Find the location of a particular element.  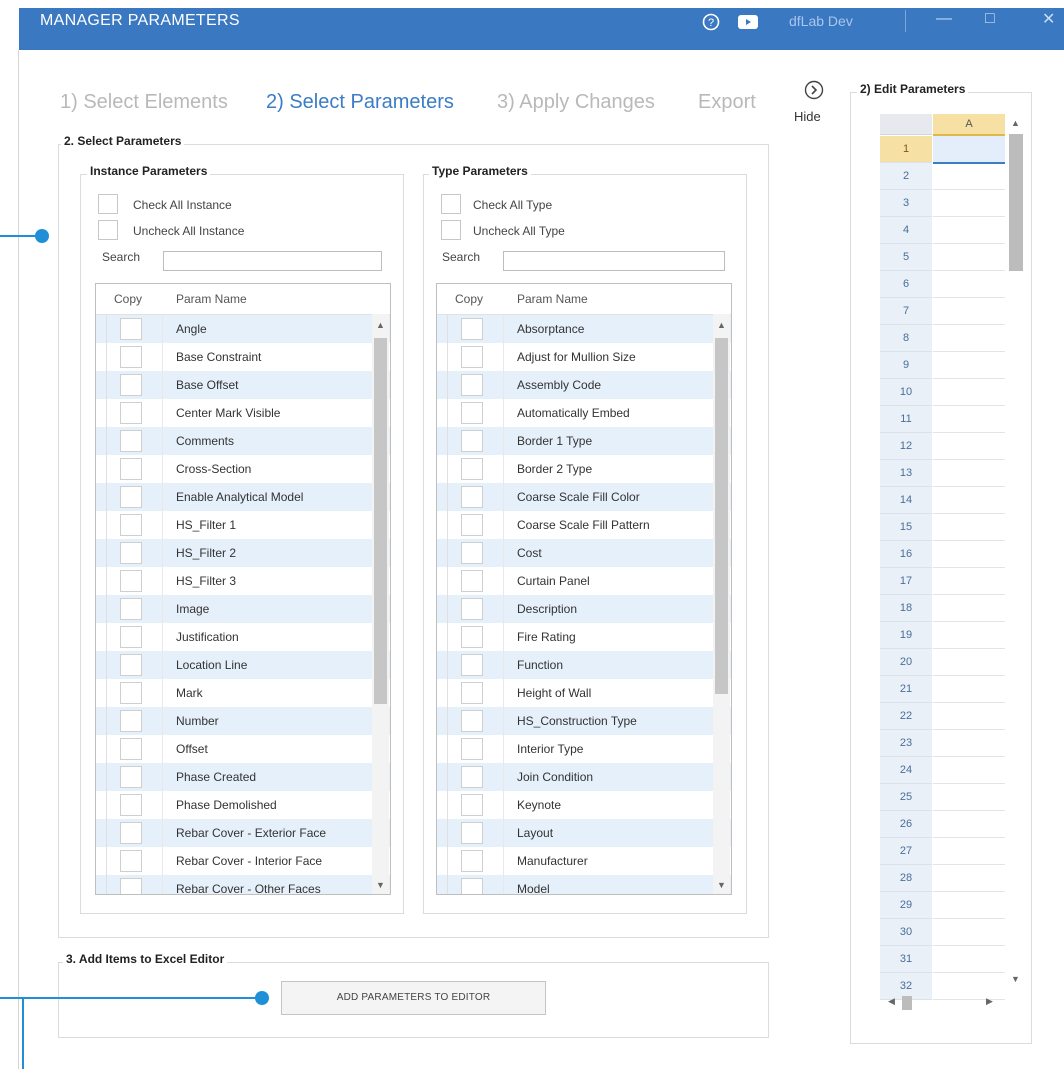

excel-row: 5 is located at coordinates (943, 257).